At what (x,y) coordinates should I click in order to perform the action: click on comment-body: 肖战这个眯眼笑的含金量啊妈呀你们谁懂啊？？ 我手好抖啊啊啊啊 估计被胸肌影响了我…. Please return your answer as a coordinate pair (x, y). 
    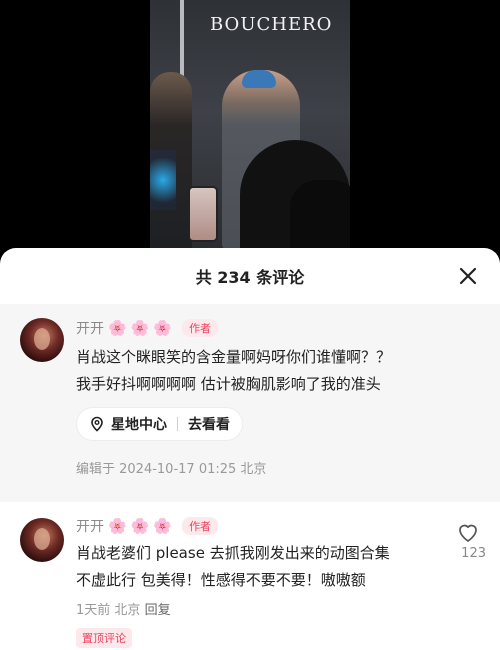
    Looking at the image, I should click on (233, 371).